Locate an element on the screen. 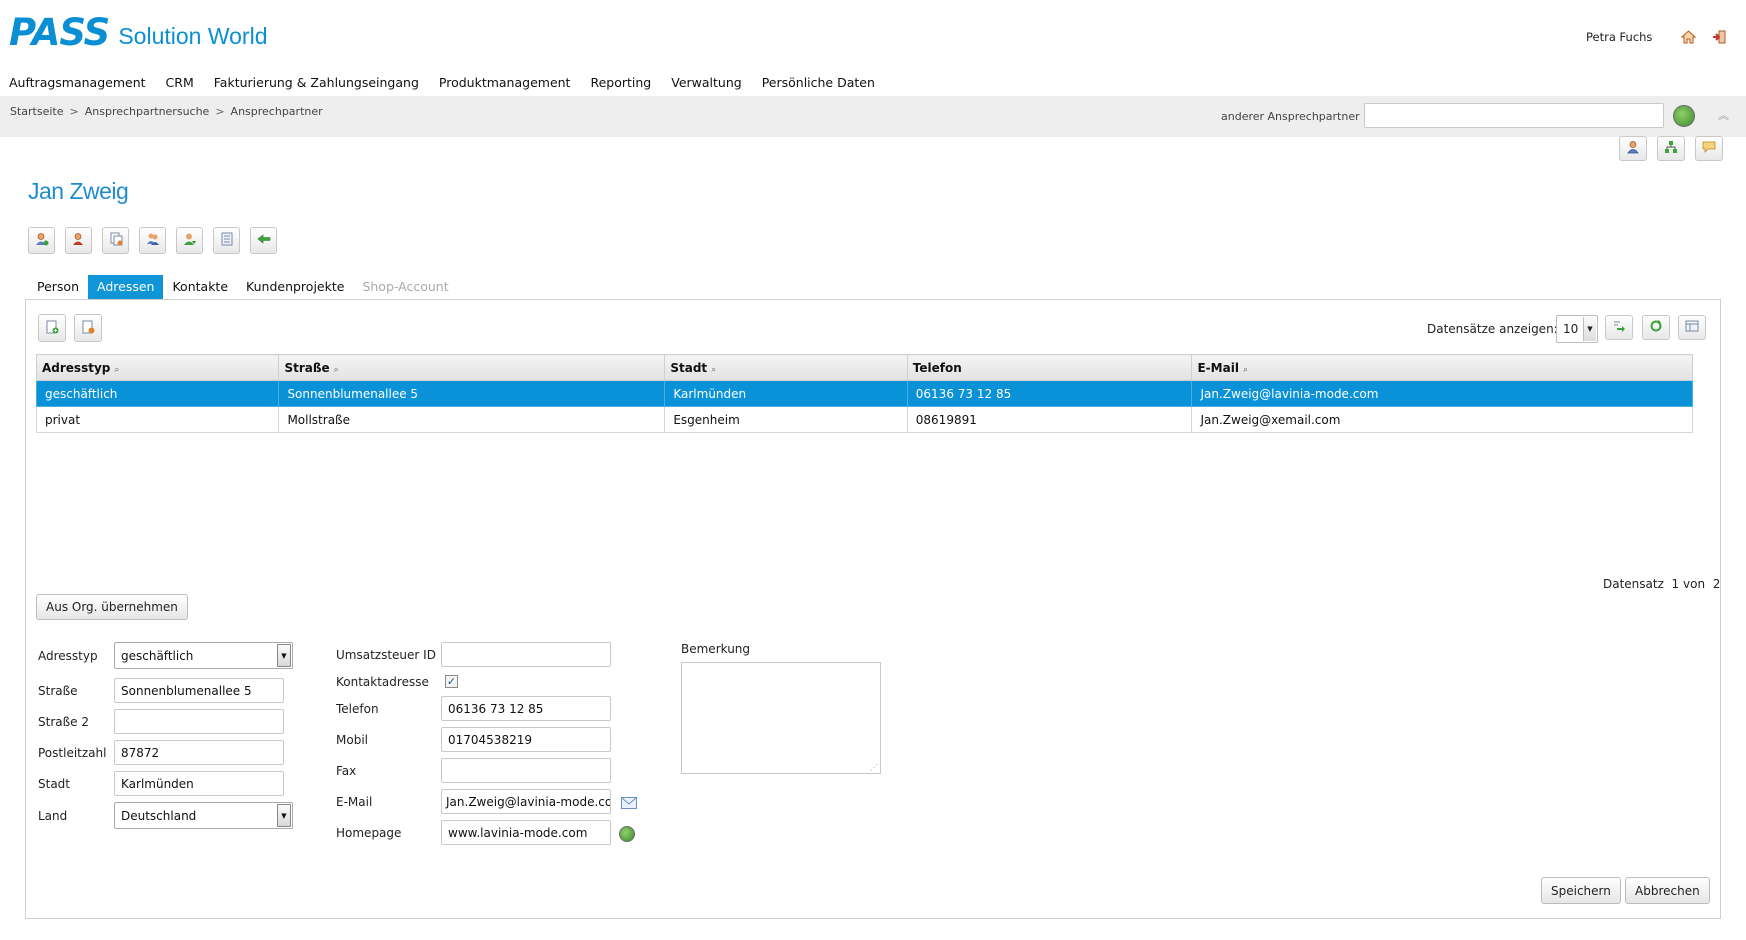  contact-address-label: Kontaktadresse is located at coordinates (382, 682).